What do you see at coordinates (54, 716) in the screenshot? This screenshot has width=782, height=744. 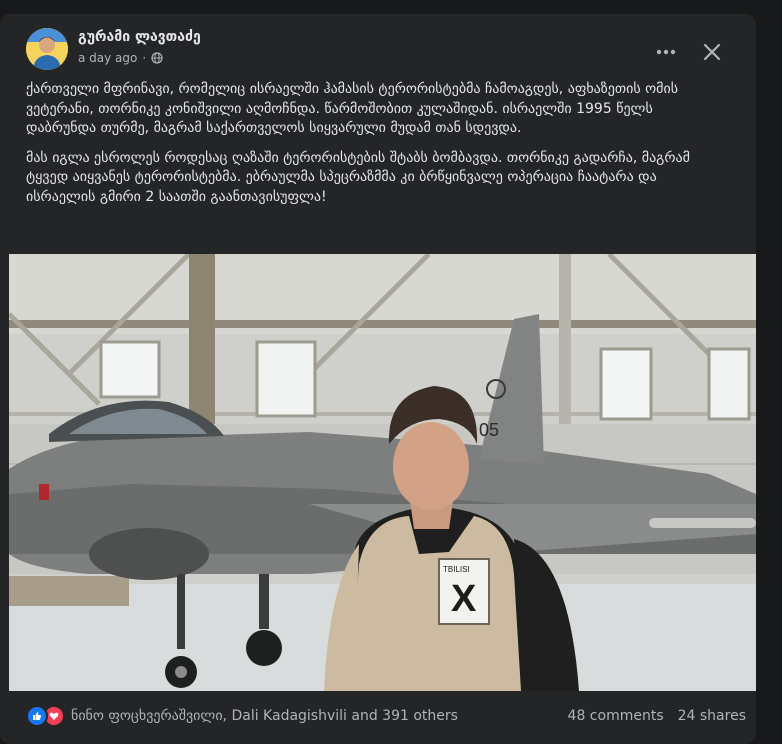 I see `heart-icon` at bounding box center [54, 716].